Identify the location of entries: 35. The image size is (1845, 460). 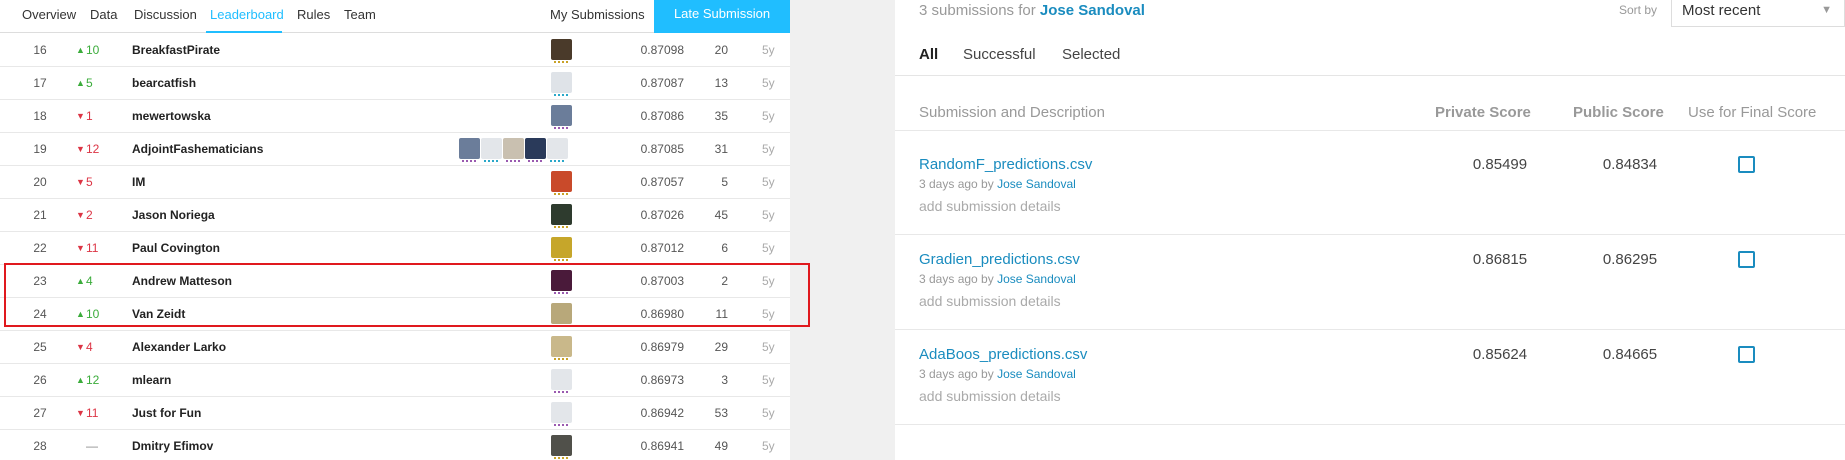
(721, 116).